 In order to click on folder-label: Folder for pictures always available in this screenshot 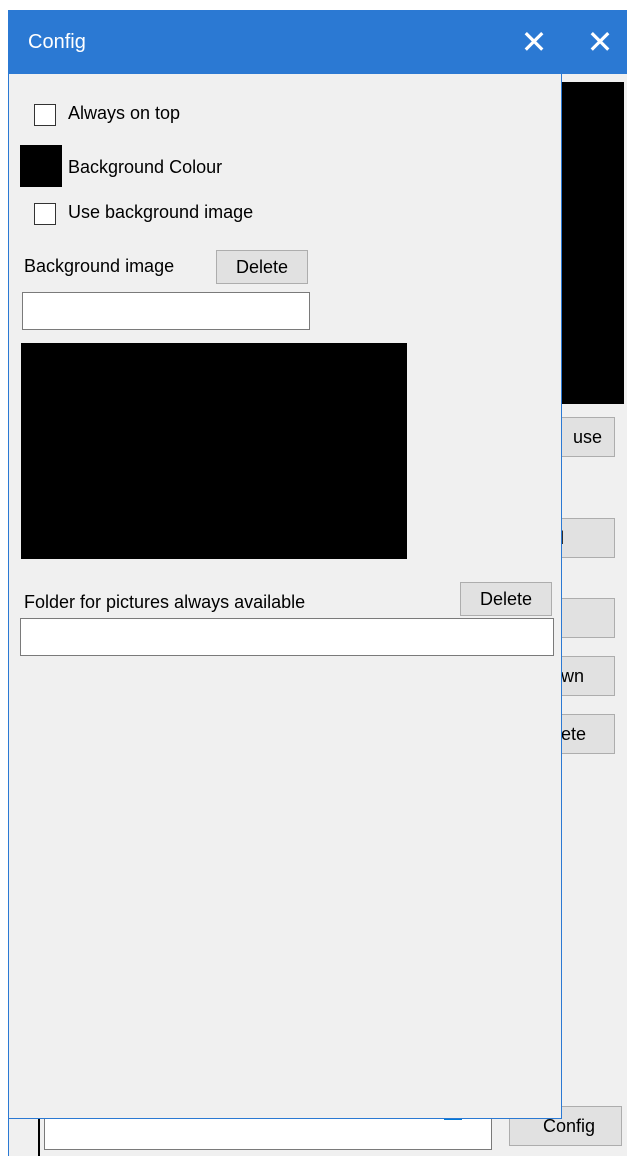, I will do `click(165, 602)`.